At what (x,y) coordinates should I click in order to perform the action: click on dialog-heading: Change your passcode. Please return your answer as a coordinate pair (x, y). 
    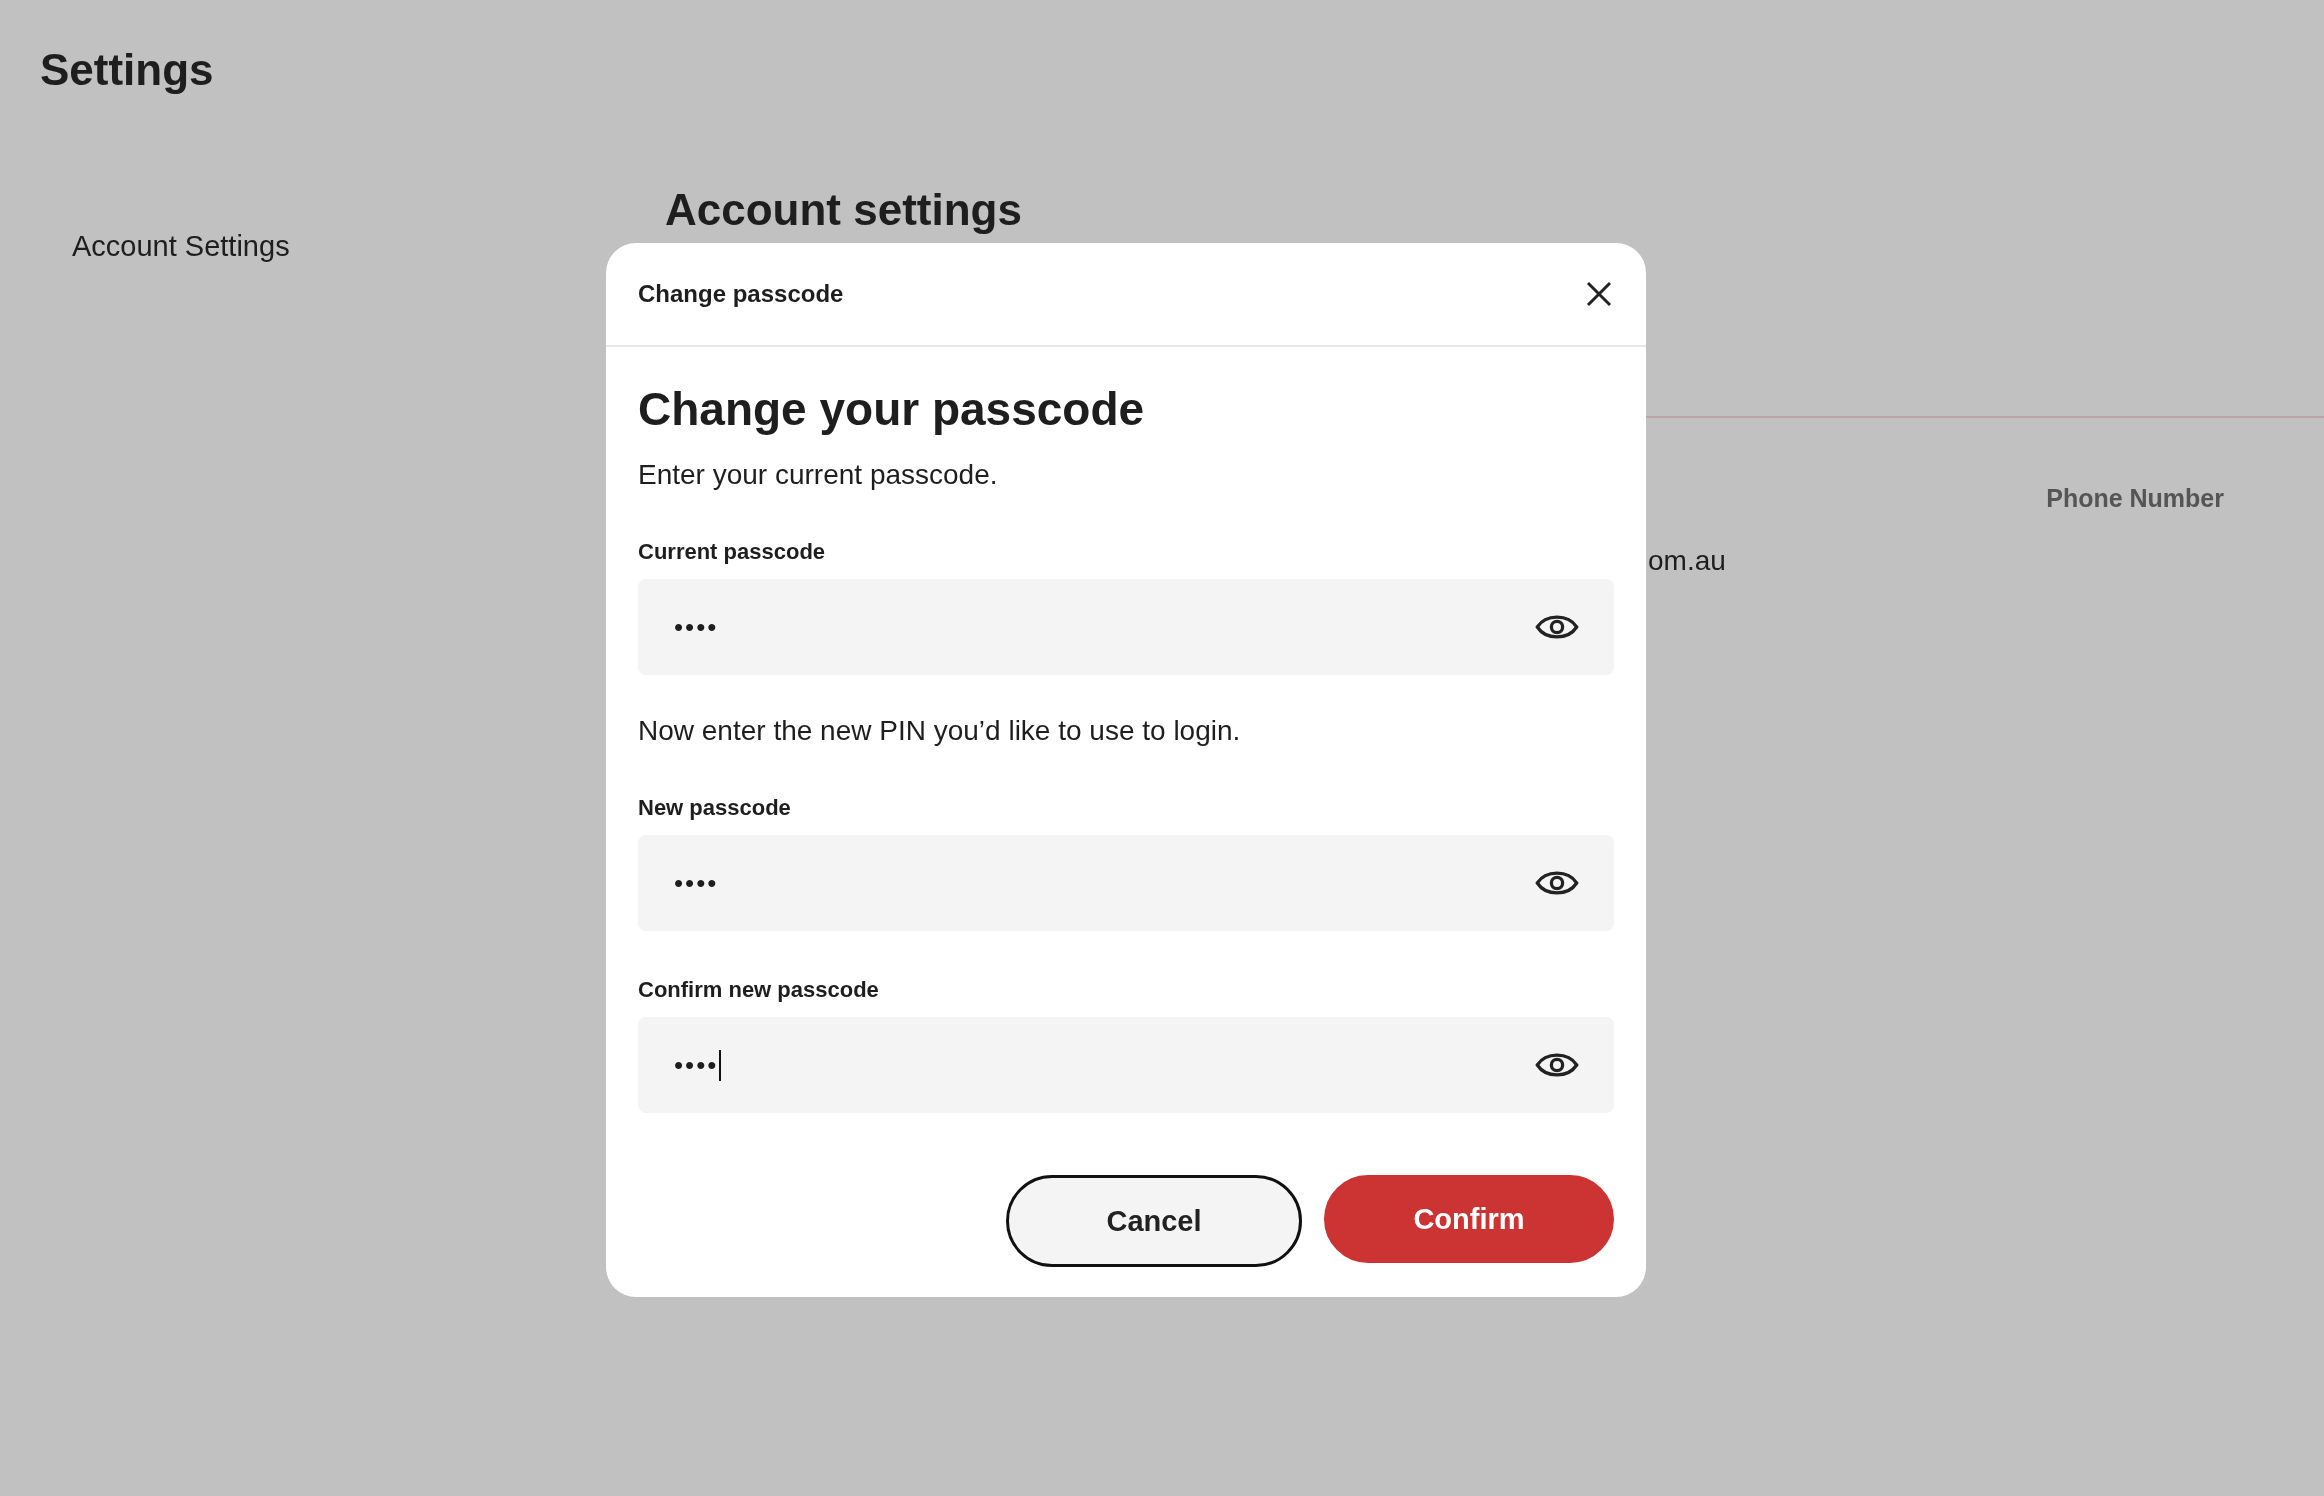
    Looking at the image, I should click on (892, 409).